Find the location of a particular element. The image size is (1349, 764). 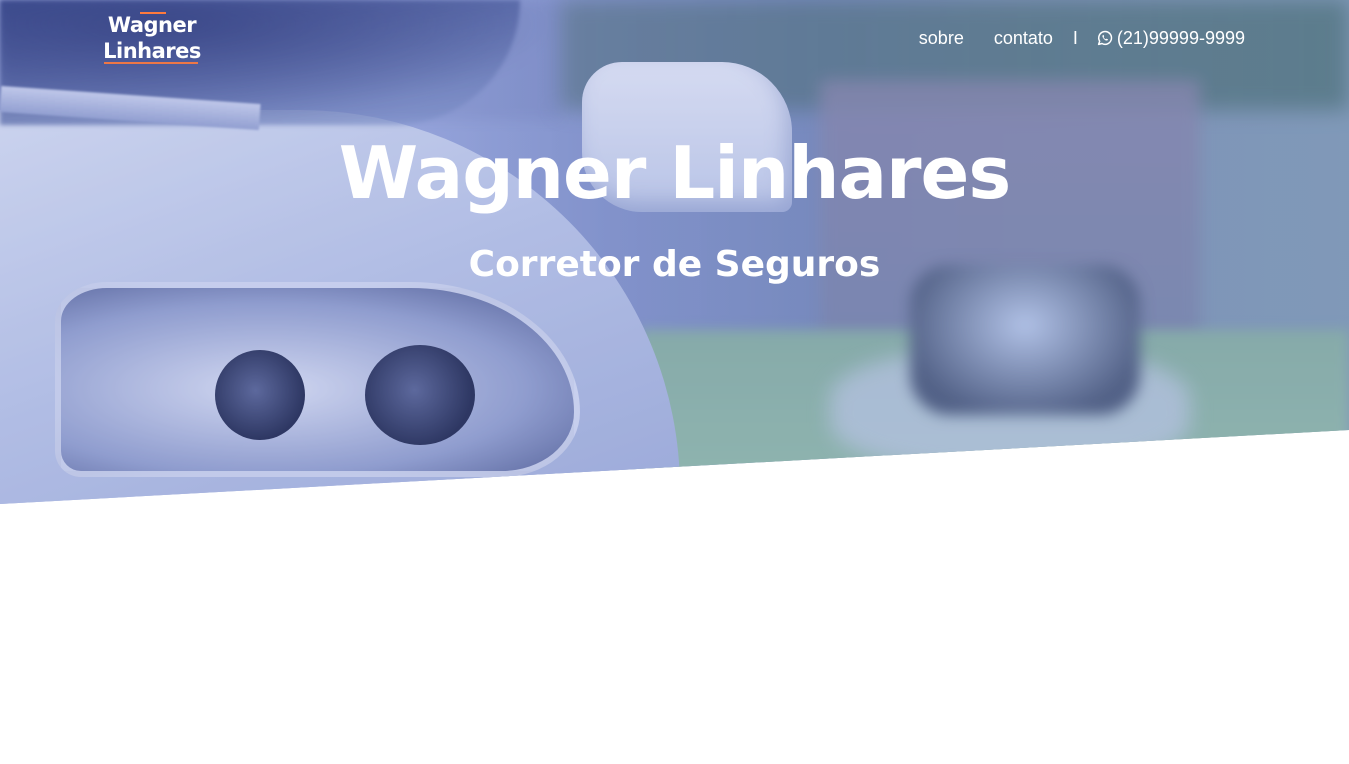

phone-number: (21)99999-9999 is located at coordinates (1180, 37).